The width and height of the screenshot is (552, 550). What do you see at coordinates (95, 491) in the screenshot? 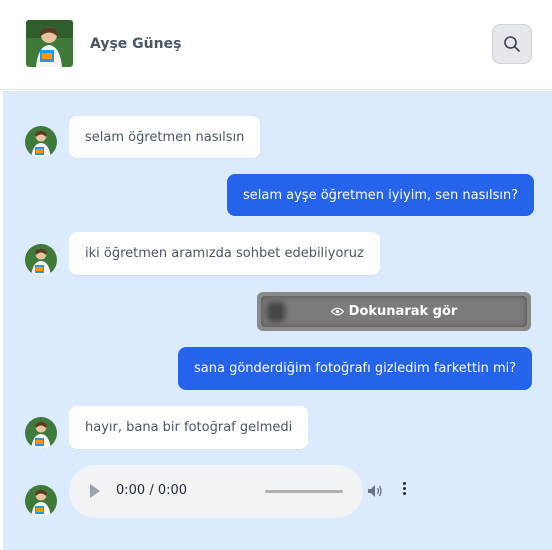
I see `play-icon` at bounding box center [95, 491].